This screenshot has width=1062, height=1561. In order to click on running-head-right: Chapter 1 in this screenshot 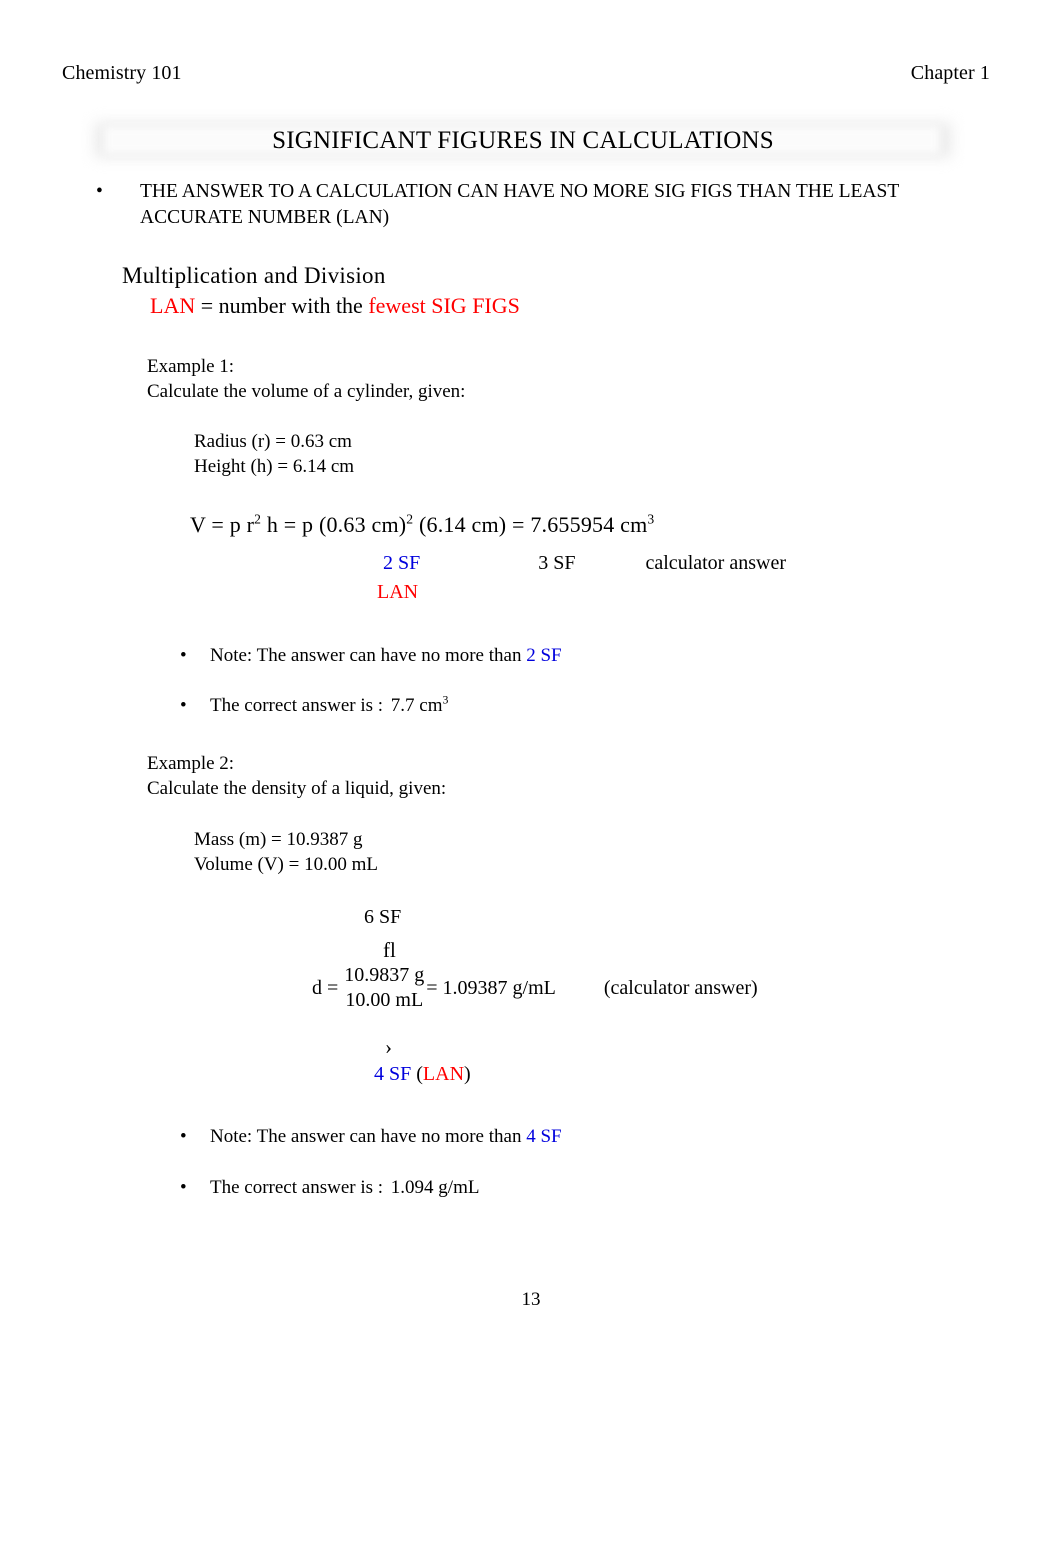, I will do `click(950, 73)`.